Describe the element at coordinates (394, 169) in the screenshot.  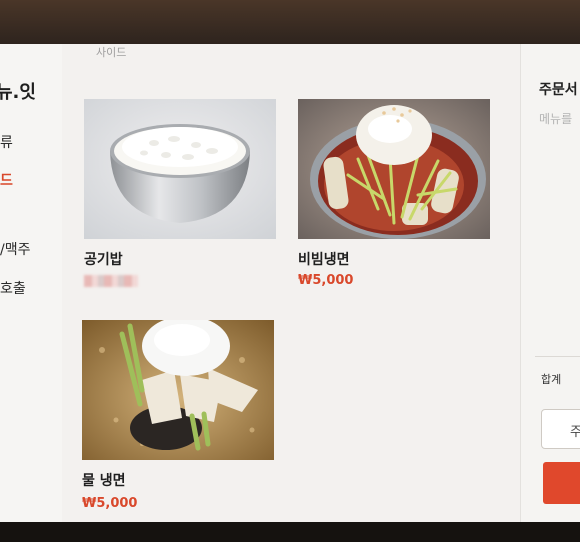
I see `bibim-naengmyeon-image` at that location.